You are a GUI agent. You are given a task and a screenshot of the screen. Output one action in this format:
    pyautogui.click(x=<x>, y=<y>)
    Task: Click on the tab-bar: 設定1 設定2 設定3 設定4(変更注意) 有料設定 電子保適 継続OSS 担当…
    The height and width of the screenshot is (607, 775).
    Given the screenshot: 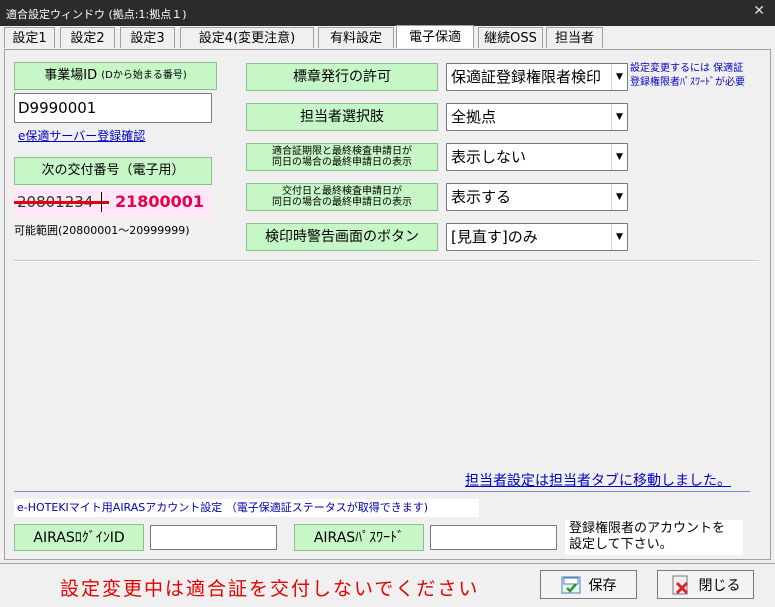 What is the action you would take?
    pyautogui.click(x=387, y=37)
    